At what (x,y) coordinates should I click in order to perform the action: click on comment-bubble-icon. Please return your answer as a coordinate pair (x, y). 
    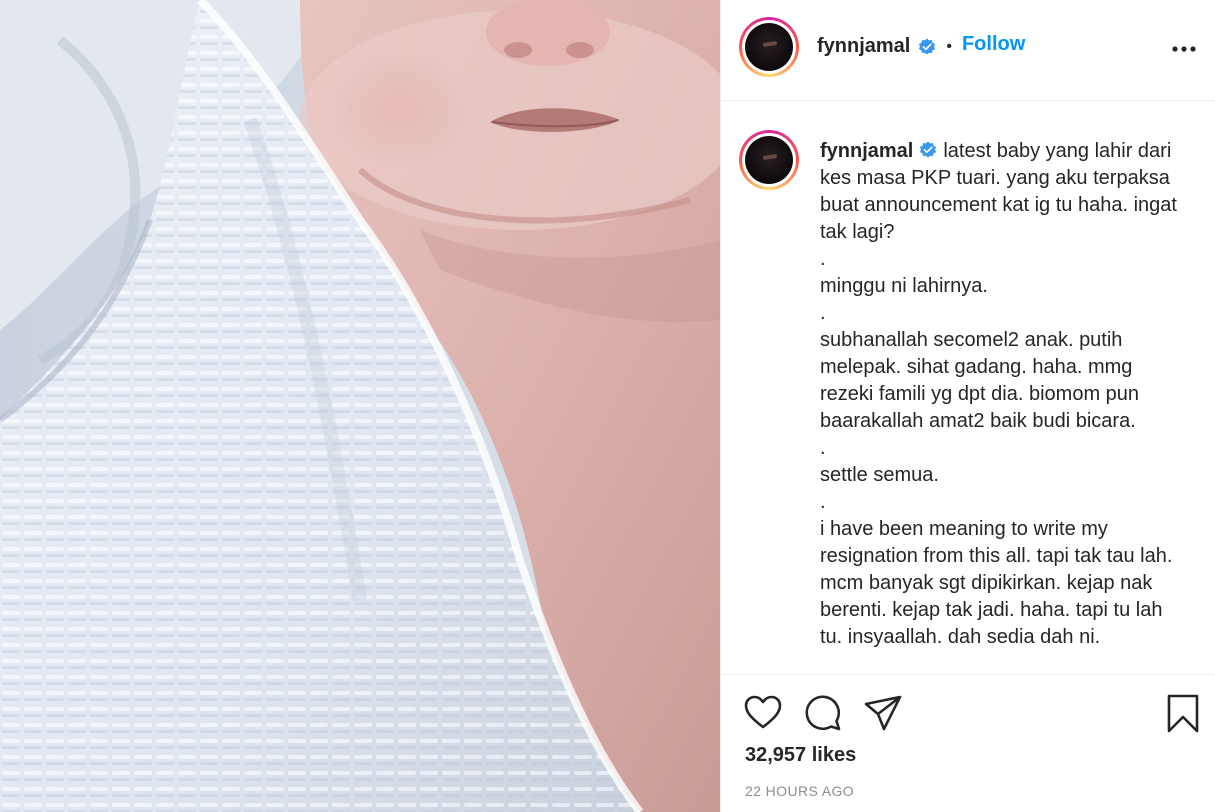
    Looking at the image, I should click on (823, 713).